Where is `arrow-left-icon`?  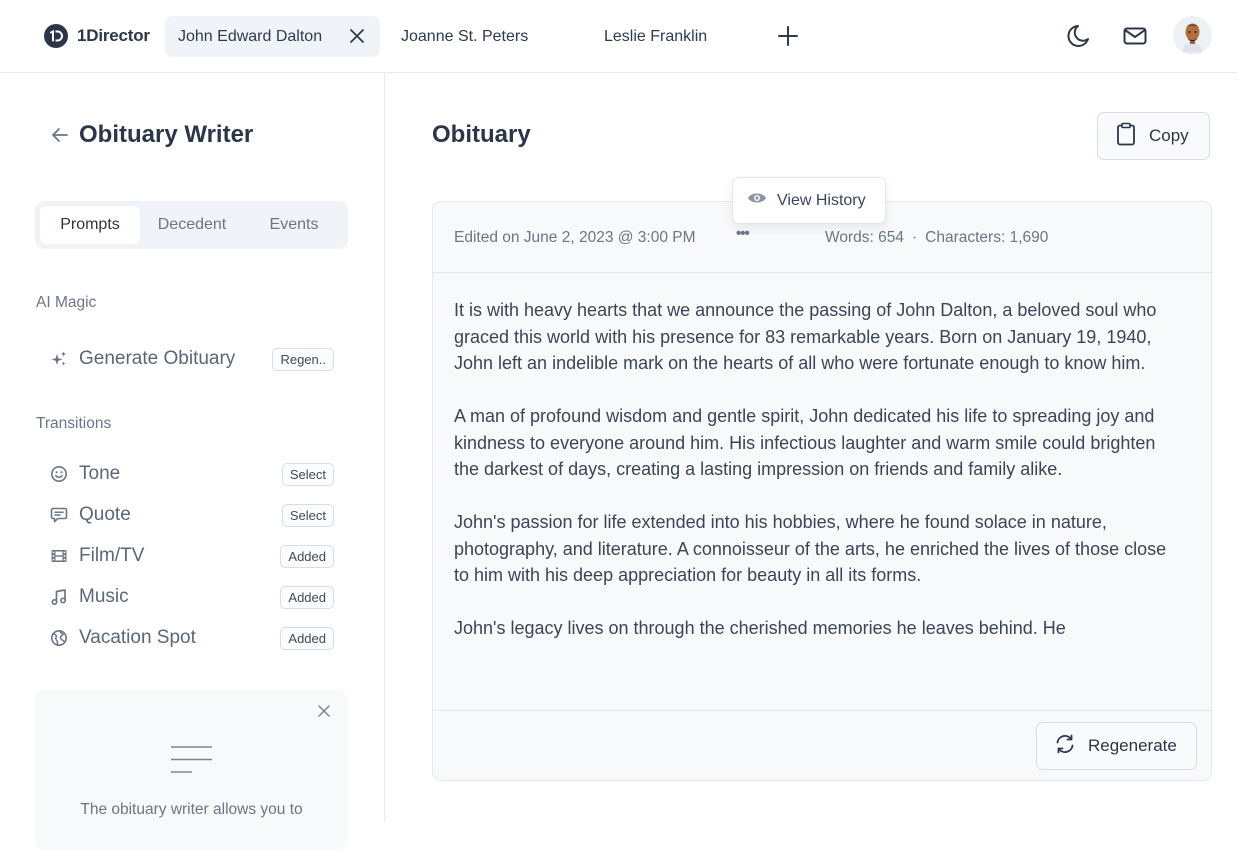
arrow-left-icon is located at coordinates (60, 137).